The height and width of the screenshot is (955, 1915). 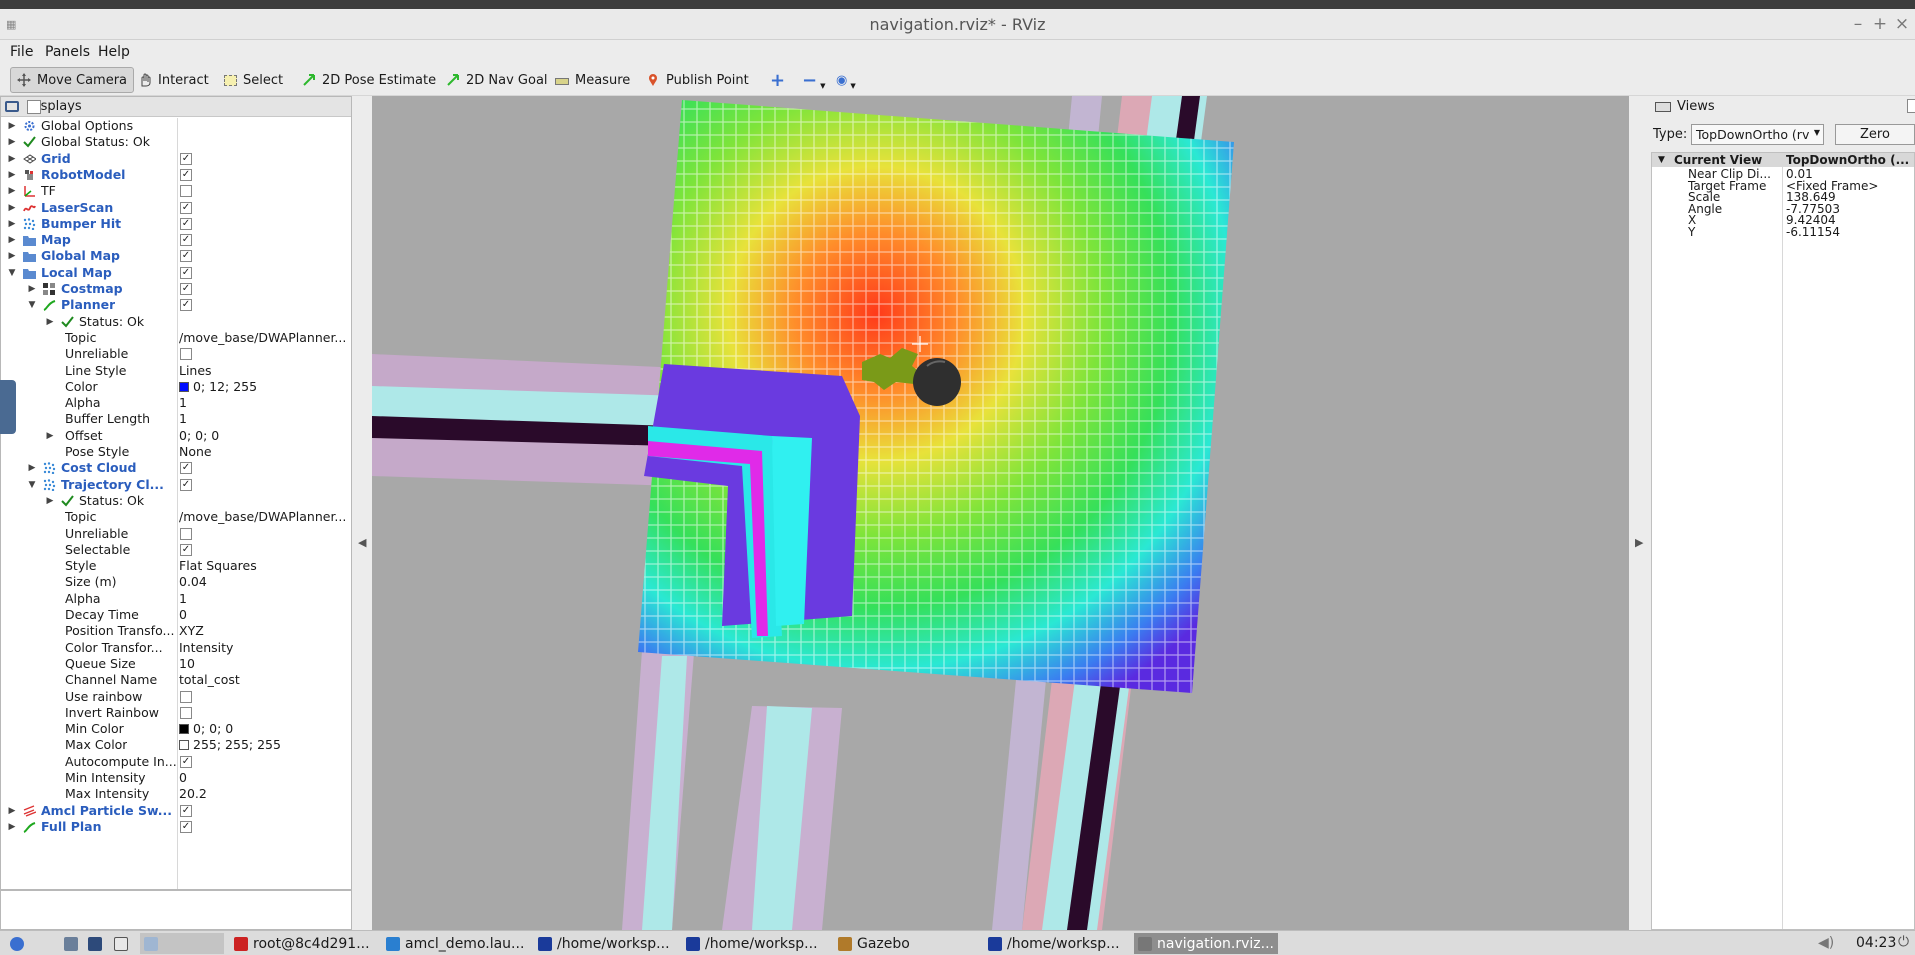 I want to click on display-row: ▶ LaserScan ✓, so click(x=176, y=208).